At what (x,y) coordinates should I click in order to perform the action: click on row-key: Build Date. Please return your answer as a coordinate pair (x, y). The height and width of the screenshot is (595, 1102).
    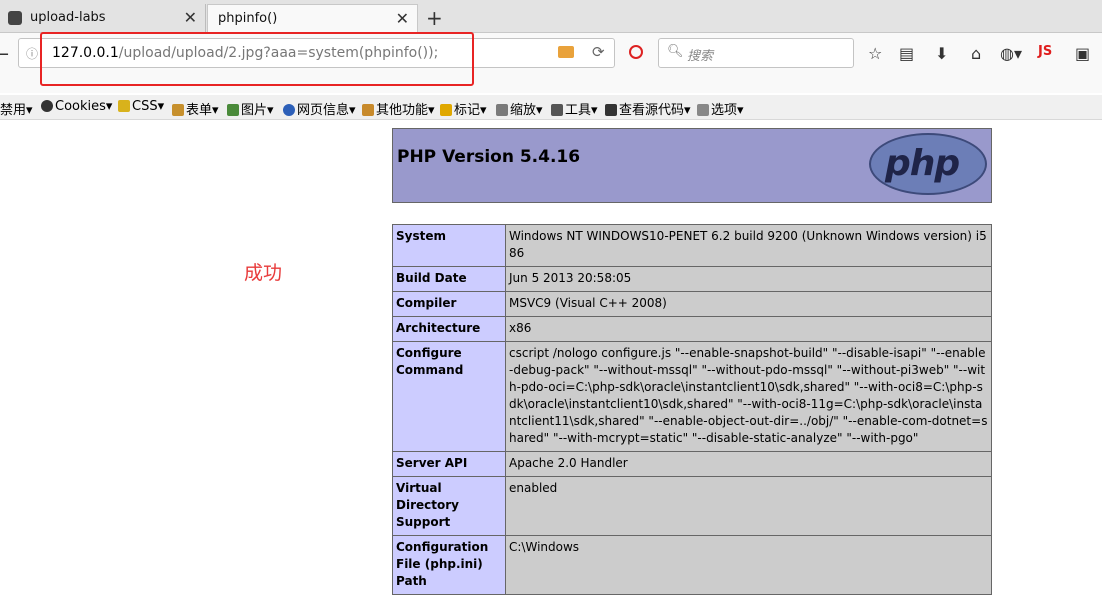
    Looking at the image, I should click on (449, 279).